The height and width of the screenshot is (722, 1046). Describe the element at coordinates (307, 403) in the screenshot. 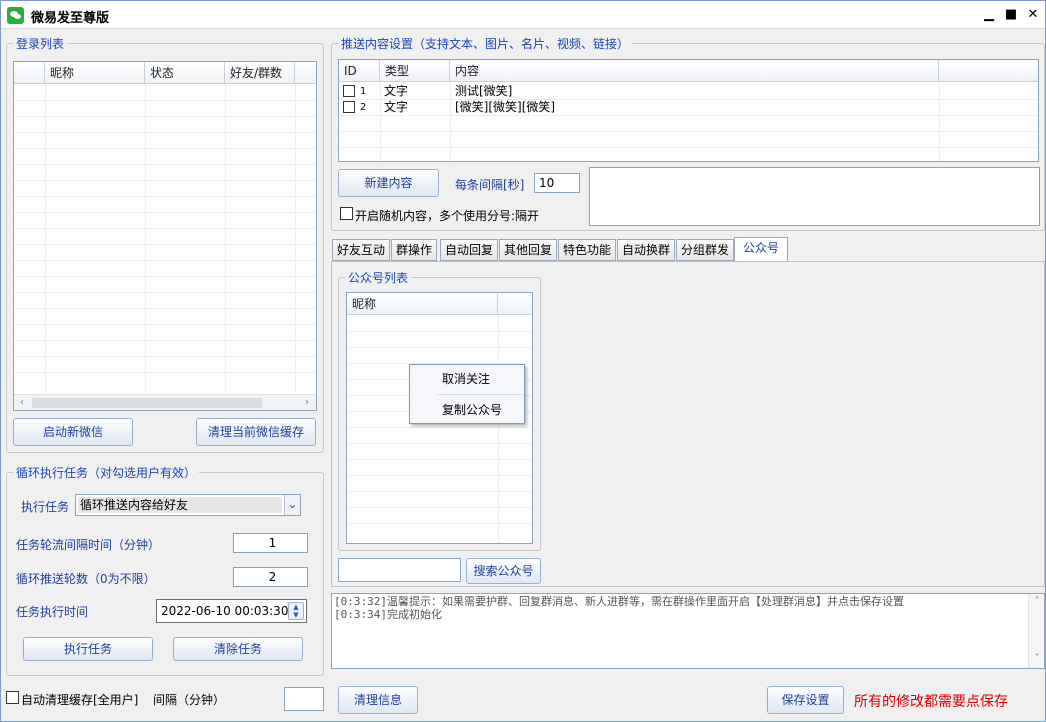

I see `scroll-right-icon: ›` at that location.